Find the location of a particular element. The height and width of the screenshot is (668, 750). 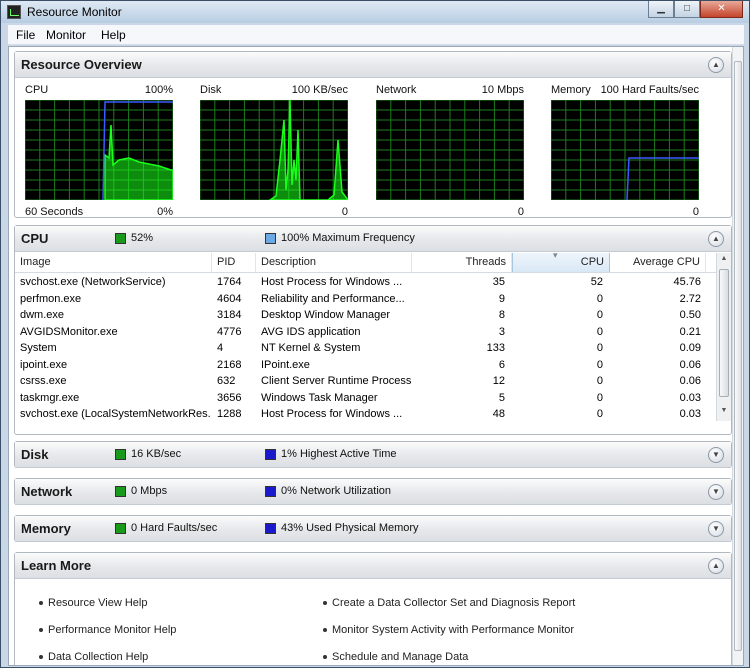

cpu-usage-text: 52% is located at coordinates (142, 238).